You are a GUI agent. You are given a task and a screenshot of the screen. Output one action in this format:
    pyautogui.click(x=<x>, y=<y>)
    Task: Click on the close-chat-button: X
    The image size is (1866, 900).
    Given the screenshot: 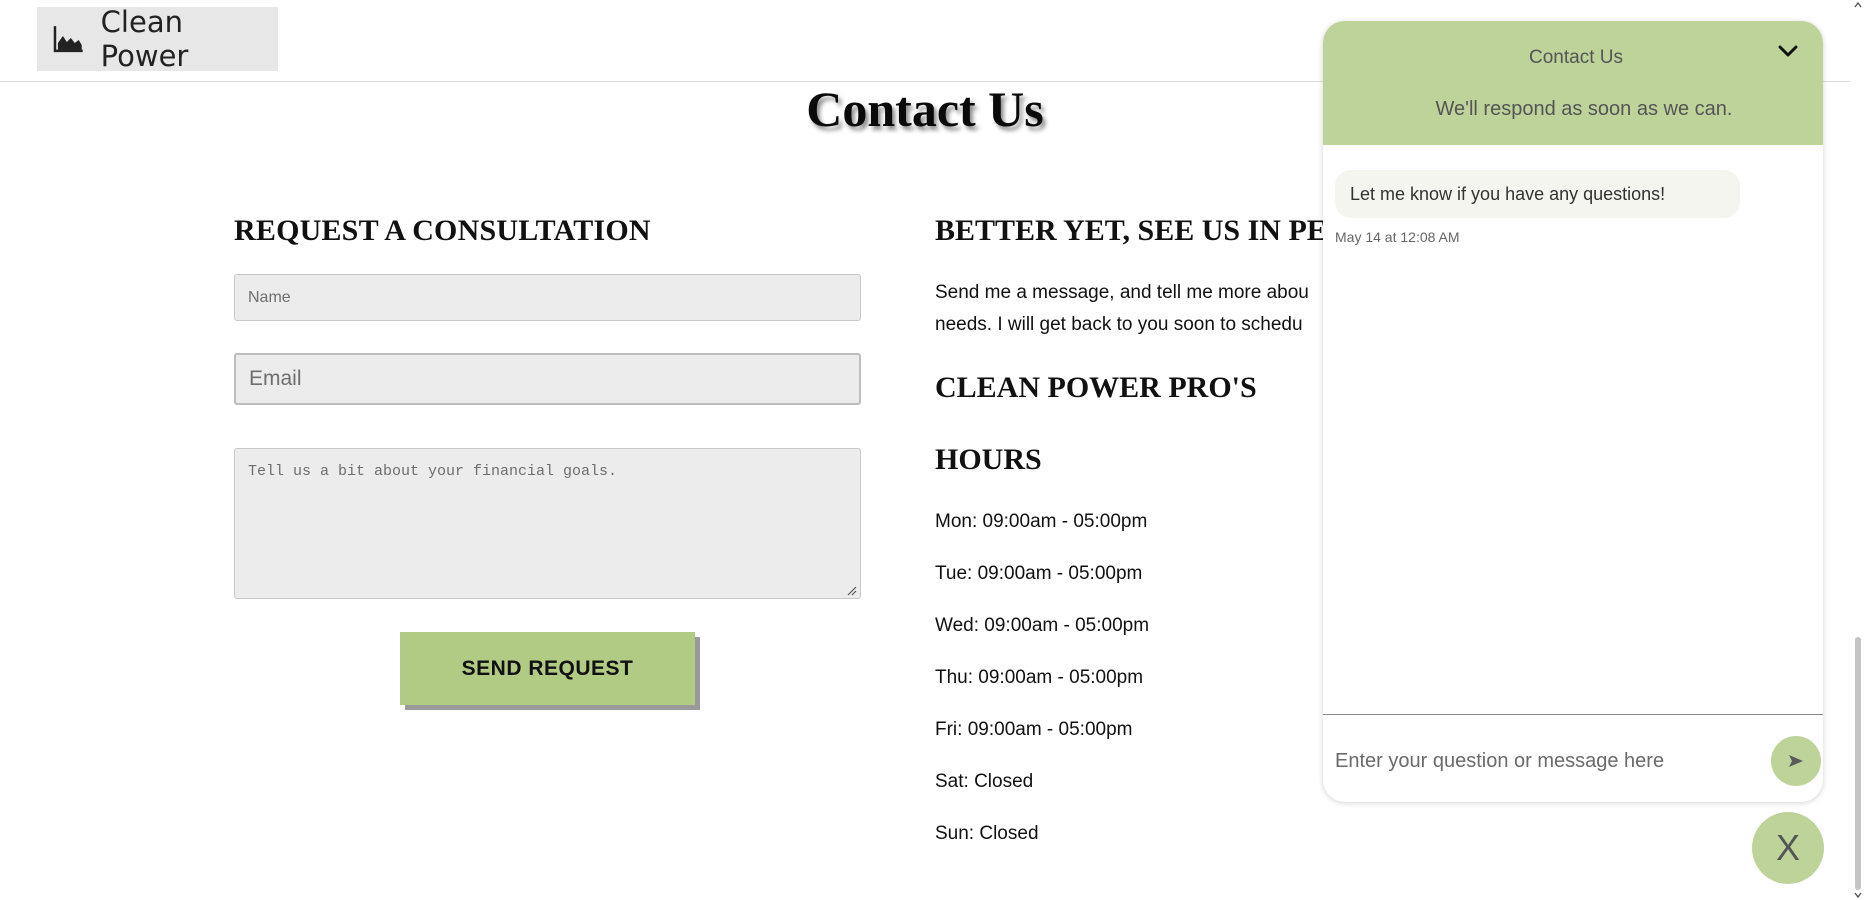 What is the action you would take?
    pyautogui.click(x=1788, y=848)
    